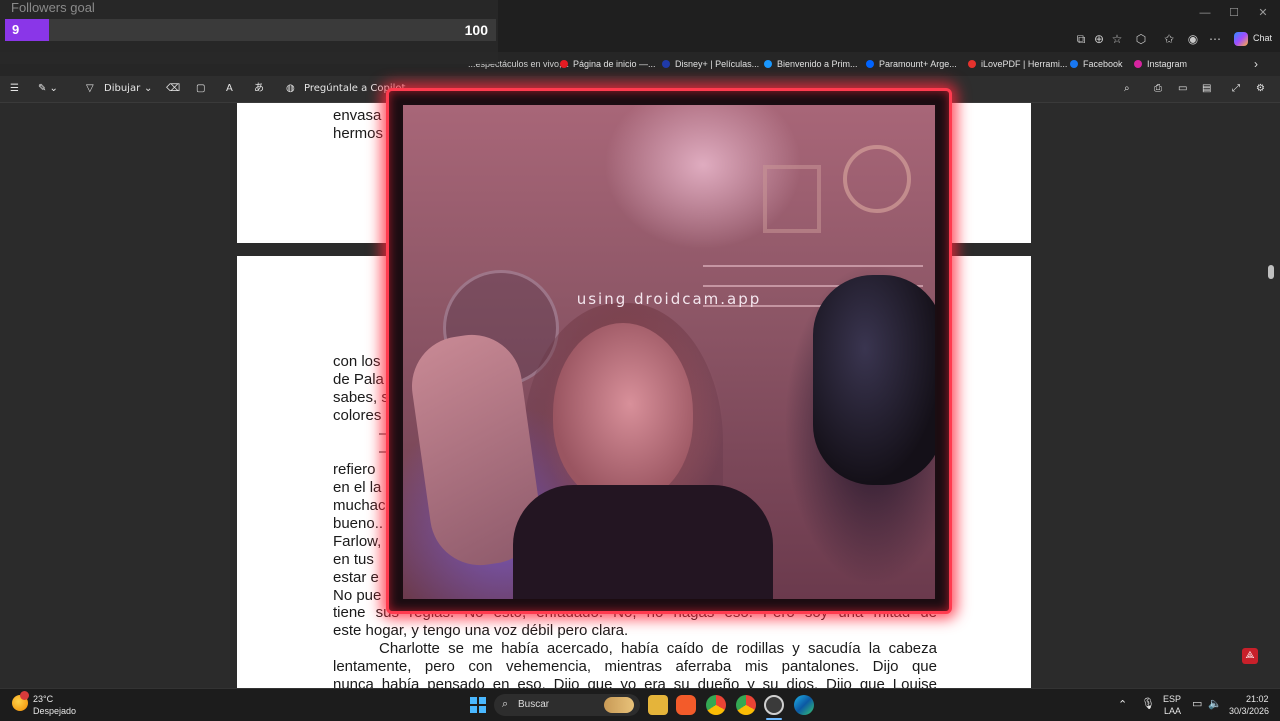 Image resolution: width=1280 pixels, height=721 pixels. Describe the element at coordinates (534, 704) in the screenshot. I see `search-placeholder: Buscar` at that location.